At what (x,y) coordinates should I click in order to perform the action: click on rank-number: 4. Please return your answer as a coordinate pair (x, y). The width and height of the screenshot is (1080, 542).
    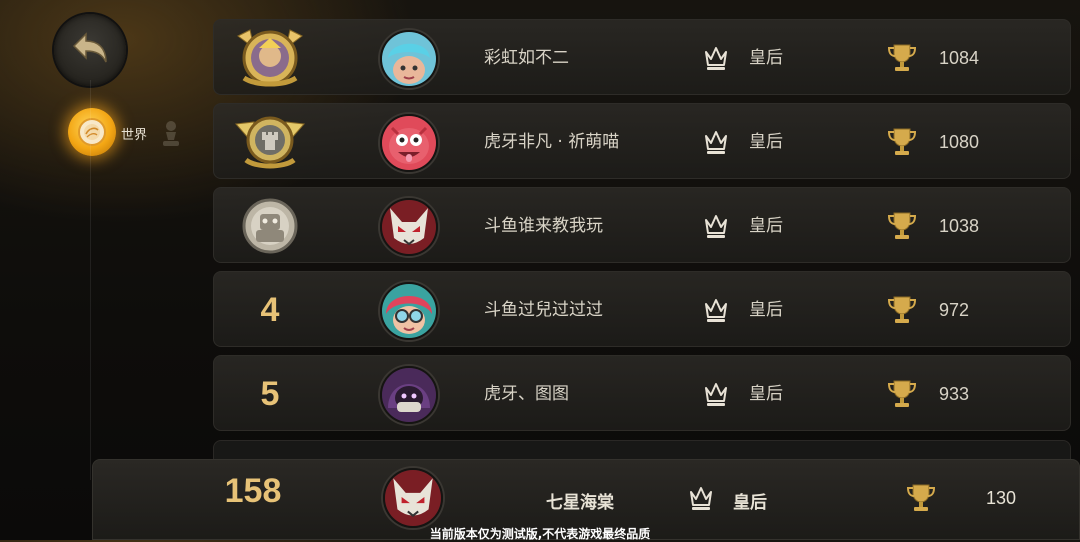
    Looking at the image, I should click on (270, 310).